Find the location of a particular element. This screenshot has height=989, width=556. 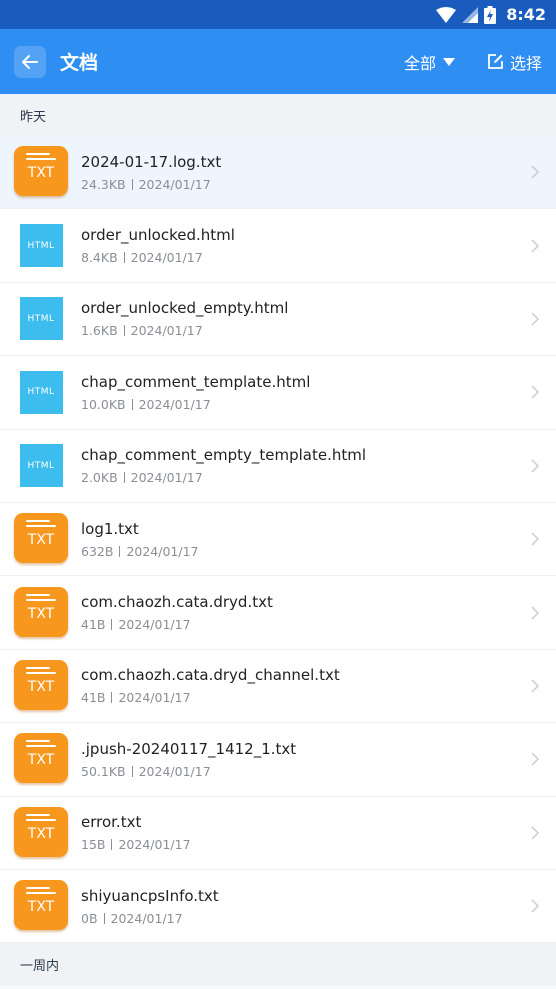

section-header-this-week: 一周内 is located at coordinates (278, 964).